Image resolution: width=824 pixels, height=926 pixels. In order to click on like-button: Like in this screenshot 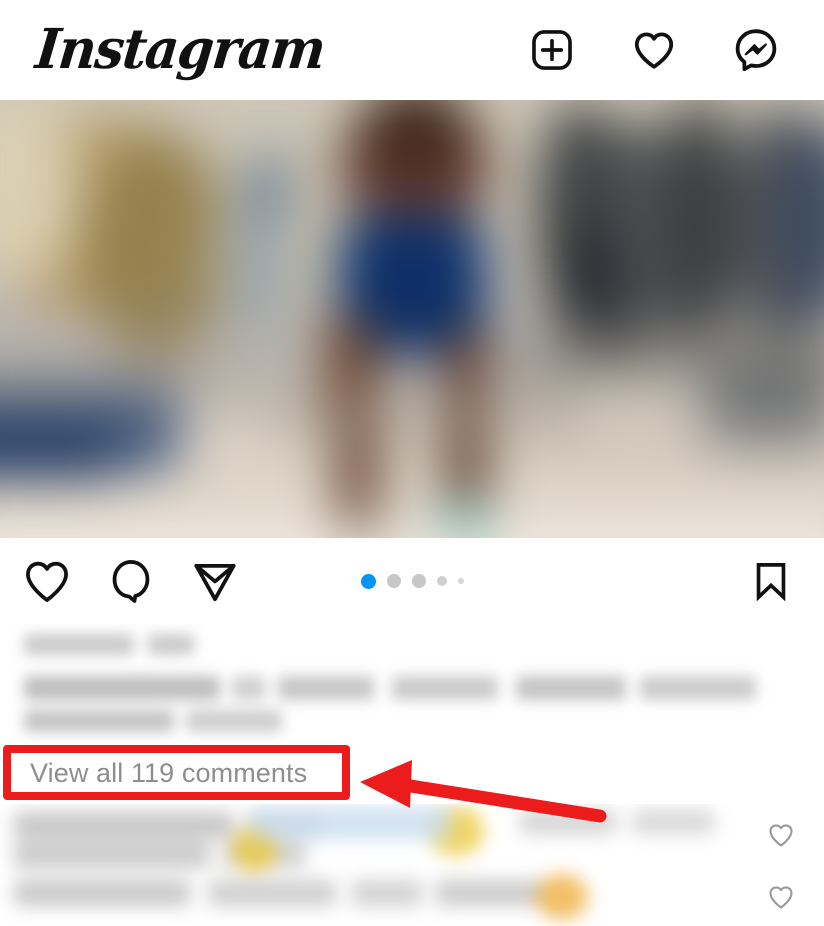, I will do `click(47, 581)`.